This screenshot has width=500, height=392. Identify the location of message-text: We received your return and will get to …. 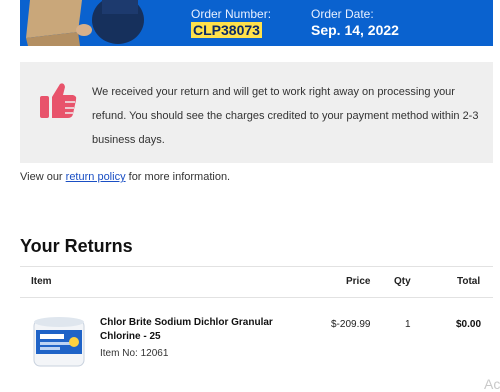
(285, 116).